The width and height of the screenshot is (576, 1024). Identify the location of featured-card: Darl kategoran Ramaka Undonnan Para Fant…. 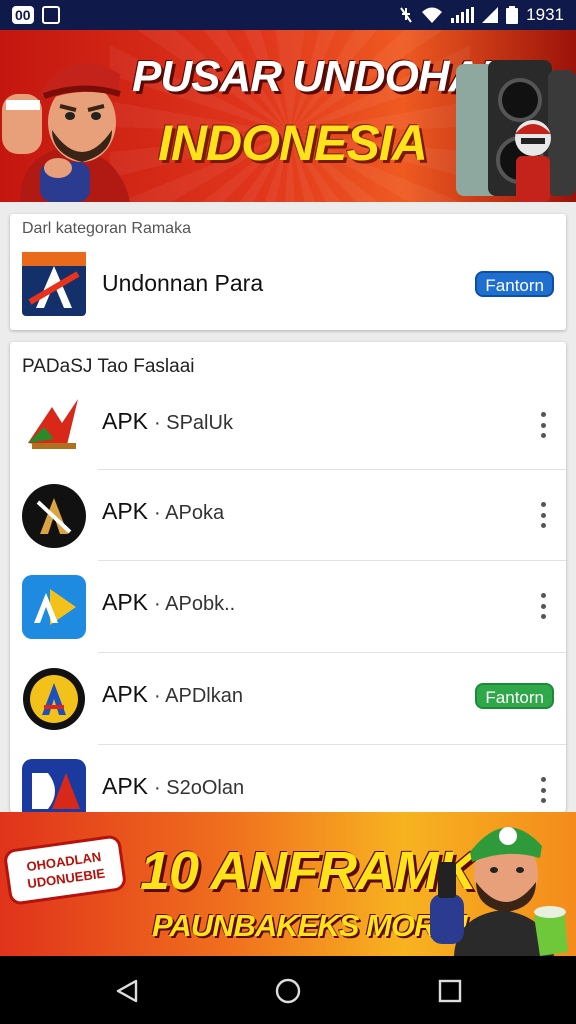
(288, 272).